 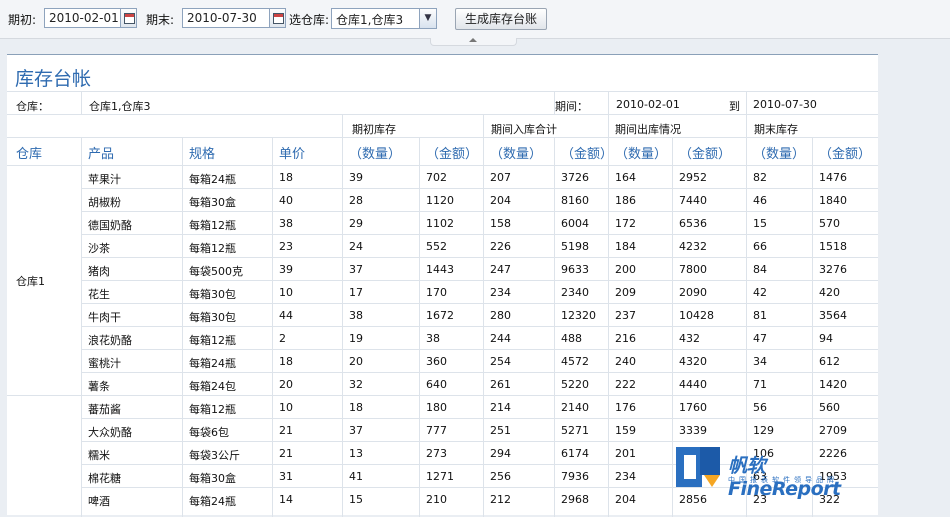 What do you see at coordinates (575, 246) in the screenshot?
I see `table-cell: 5198` at bounding box center [575, 246].